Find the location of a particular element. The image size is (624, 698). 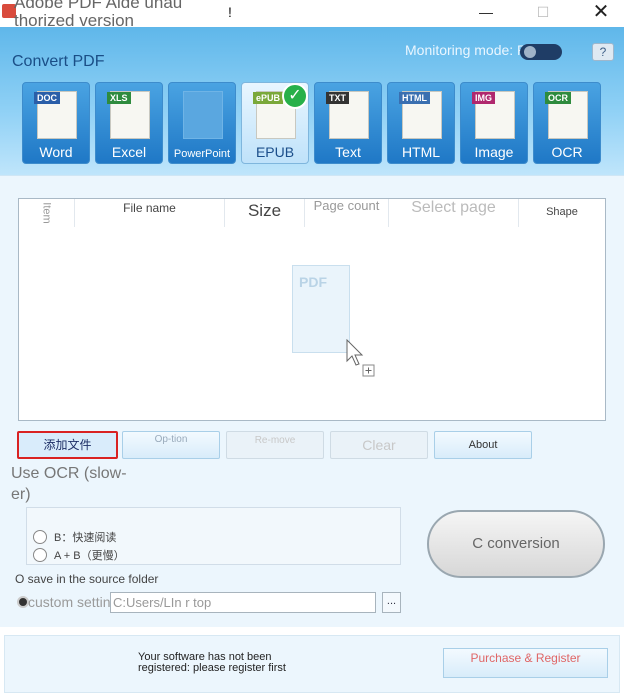

column-header-page-count: Page count is located at coordinates (347, 213).